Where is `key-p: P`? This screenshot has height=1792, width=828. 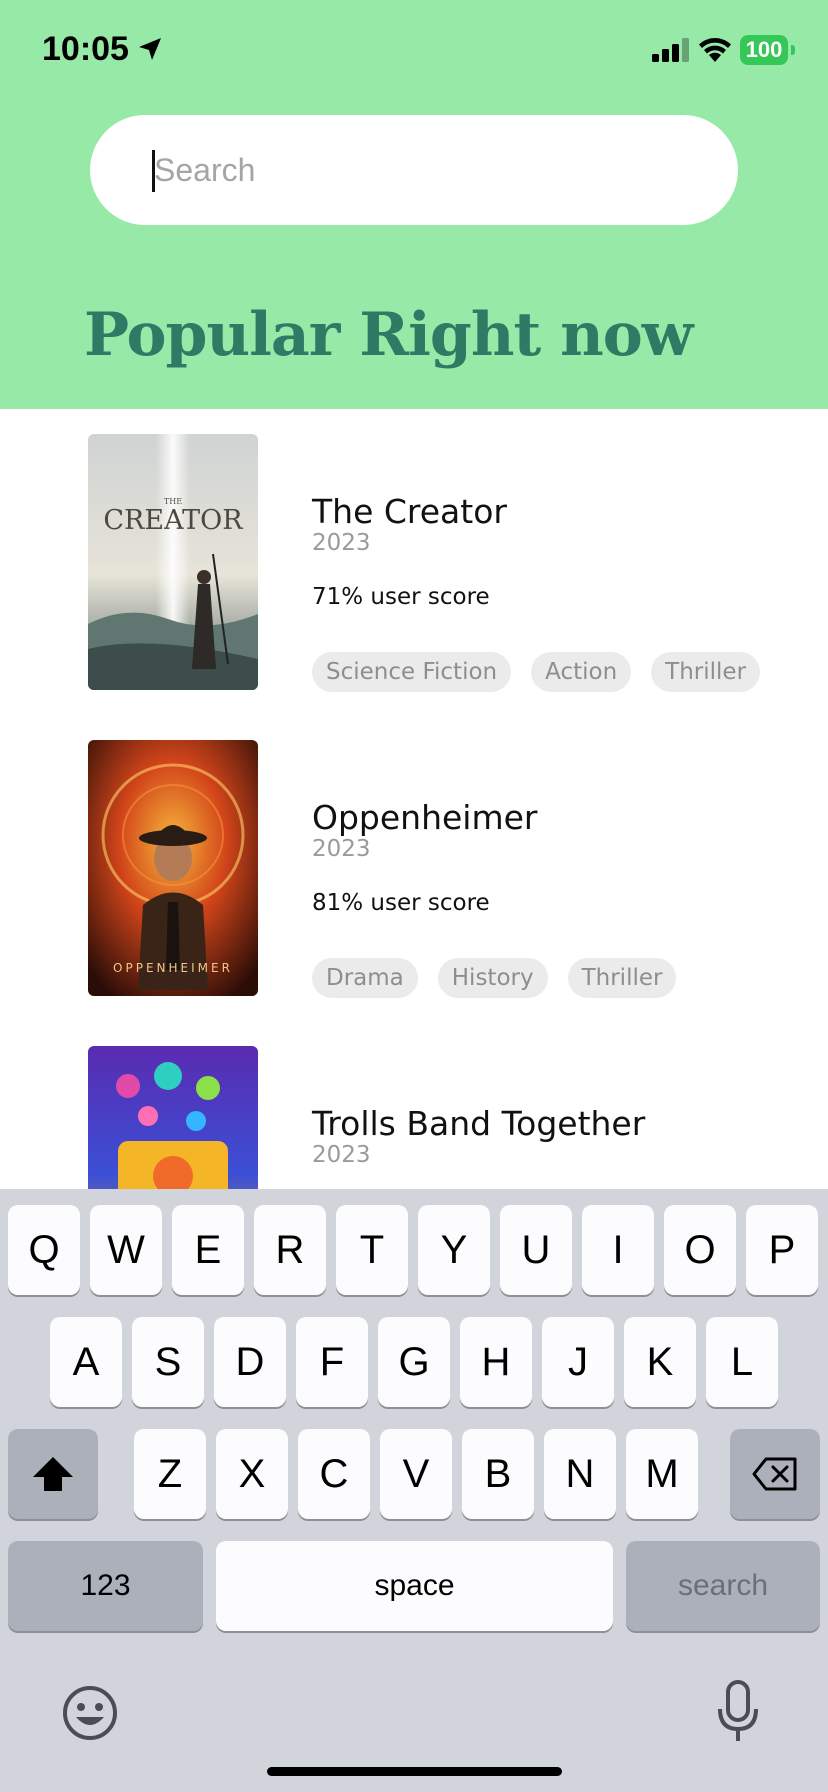
key-p: P is located at coordinates (782, 1250).